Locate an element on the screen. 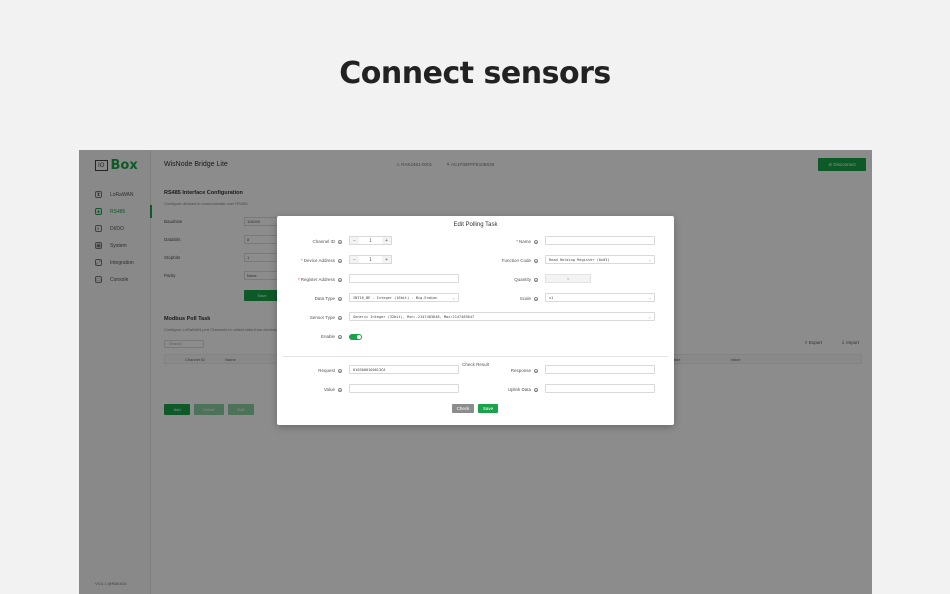  scale-value: x1 is located at coordinates (551, 297).